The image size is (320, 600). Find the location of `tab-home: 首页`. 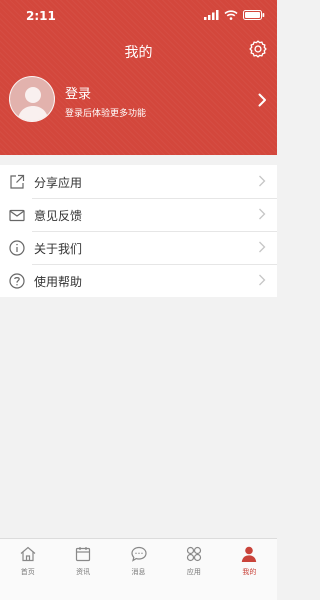

tab-home: 首页 is located at coordinates (27, 569).